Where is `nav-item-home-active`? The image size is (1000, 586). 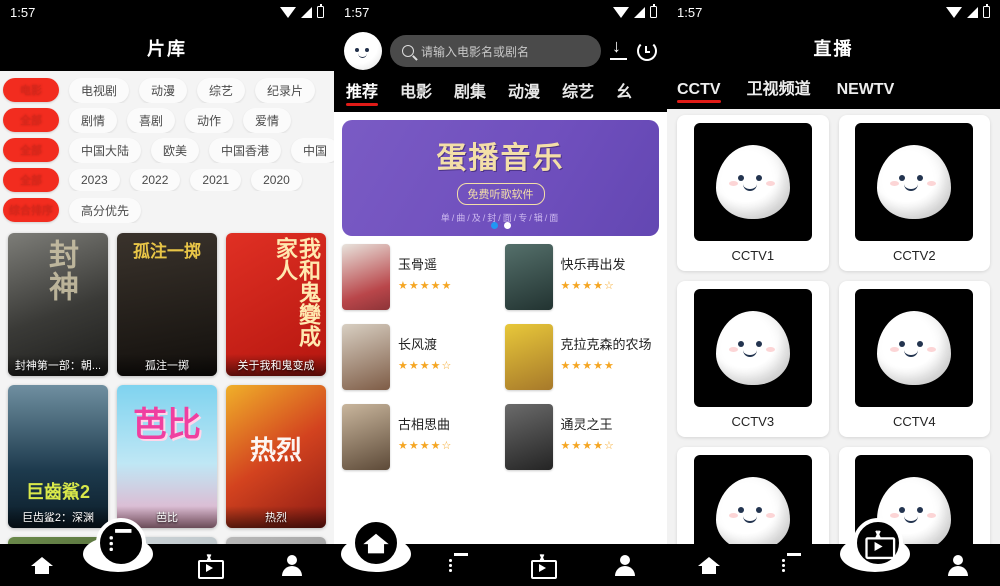 nav-item-home-active is located at coordinates (376, 543).